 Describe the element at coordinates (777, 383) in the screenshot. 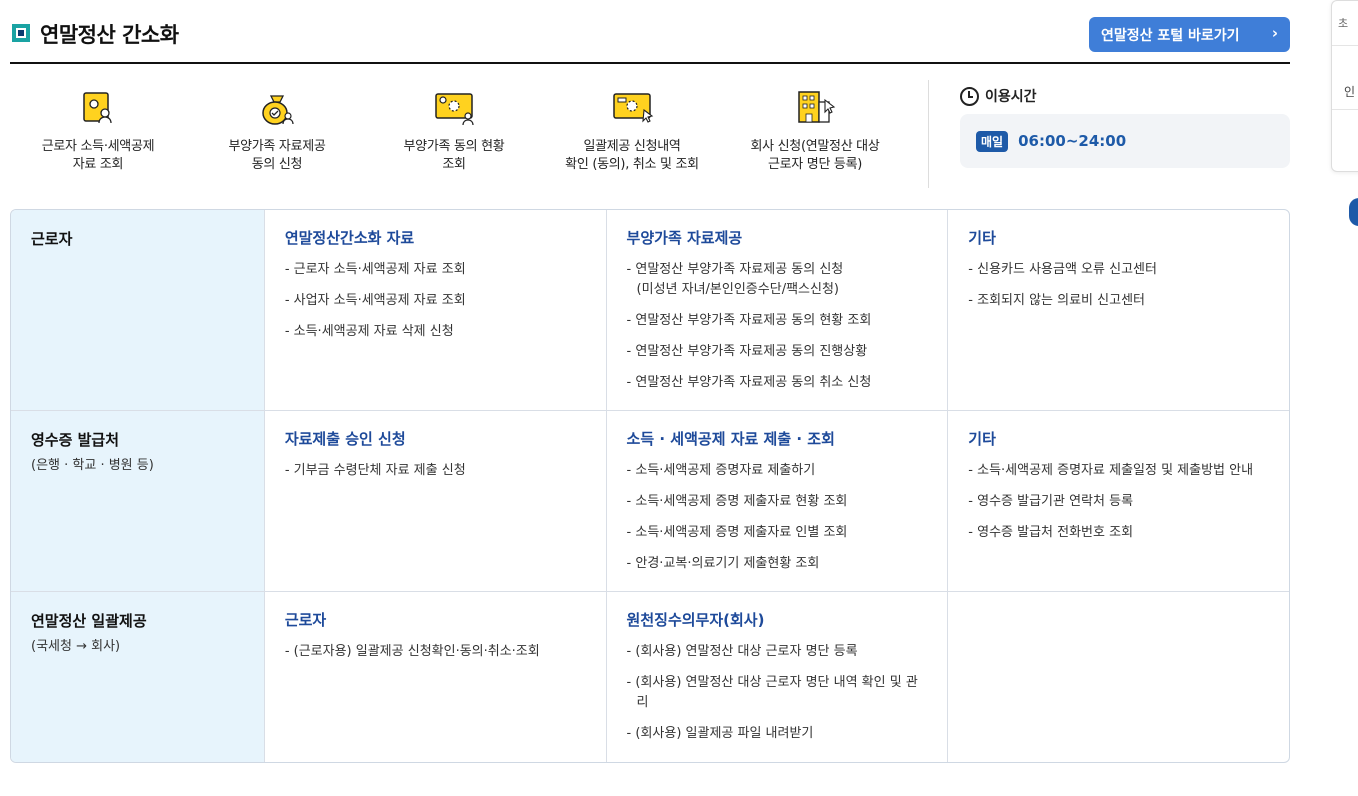

I see `list-item-link: 연말정산 부양가족 자료제공 동의 취소 신청` at that location.